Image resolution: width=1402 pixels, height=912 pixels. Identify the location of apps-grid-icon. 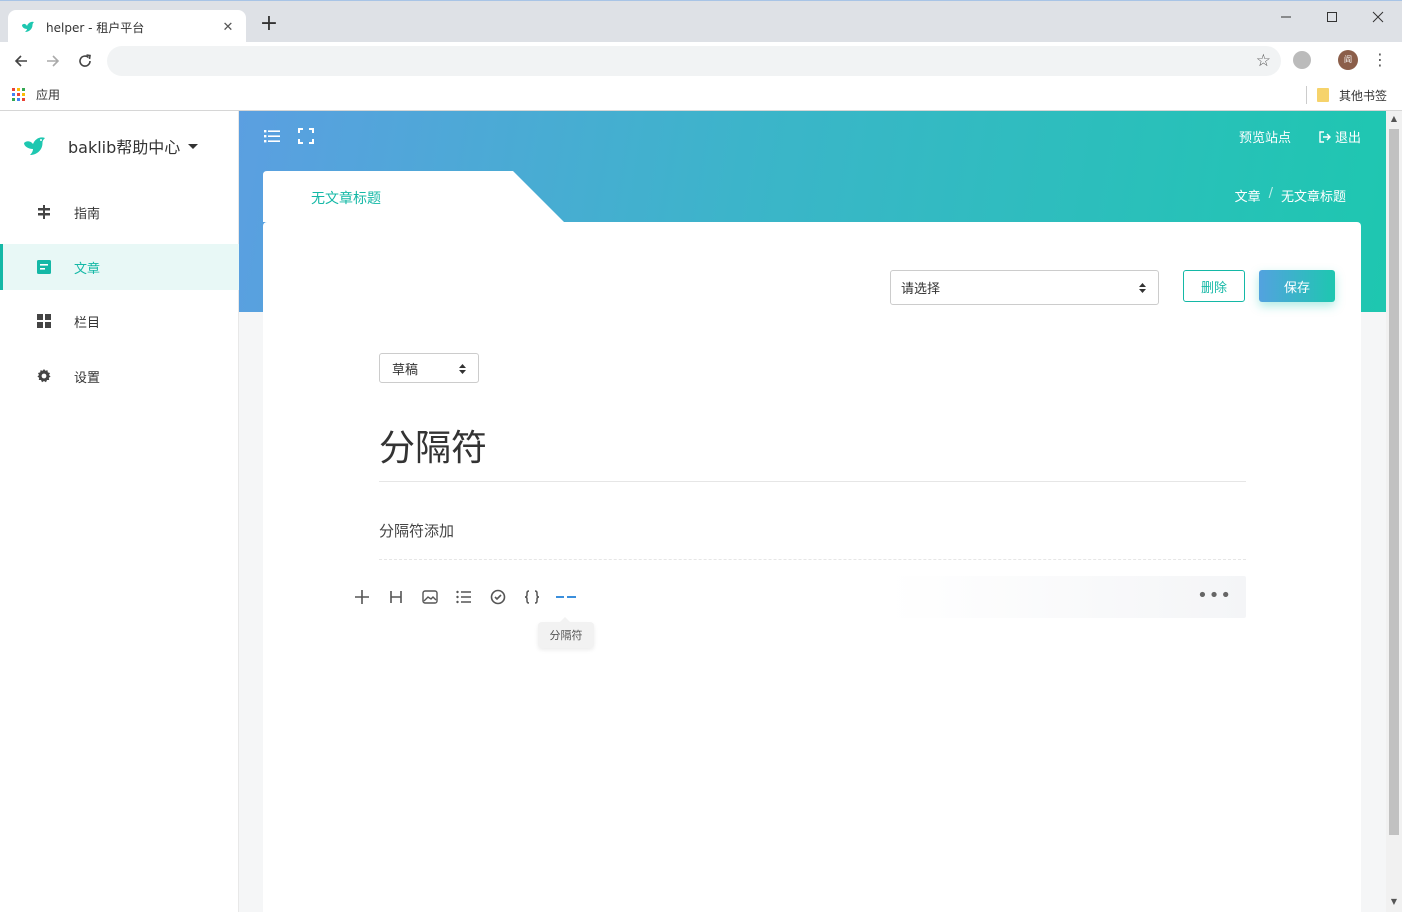
(19, 94).